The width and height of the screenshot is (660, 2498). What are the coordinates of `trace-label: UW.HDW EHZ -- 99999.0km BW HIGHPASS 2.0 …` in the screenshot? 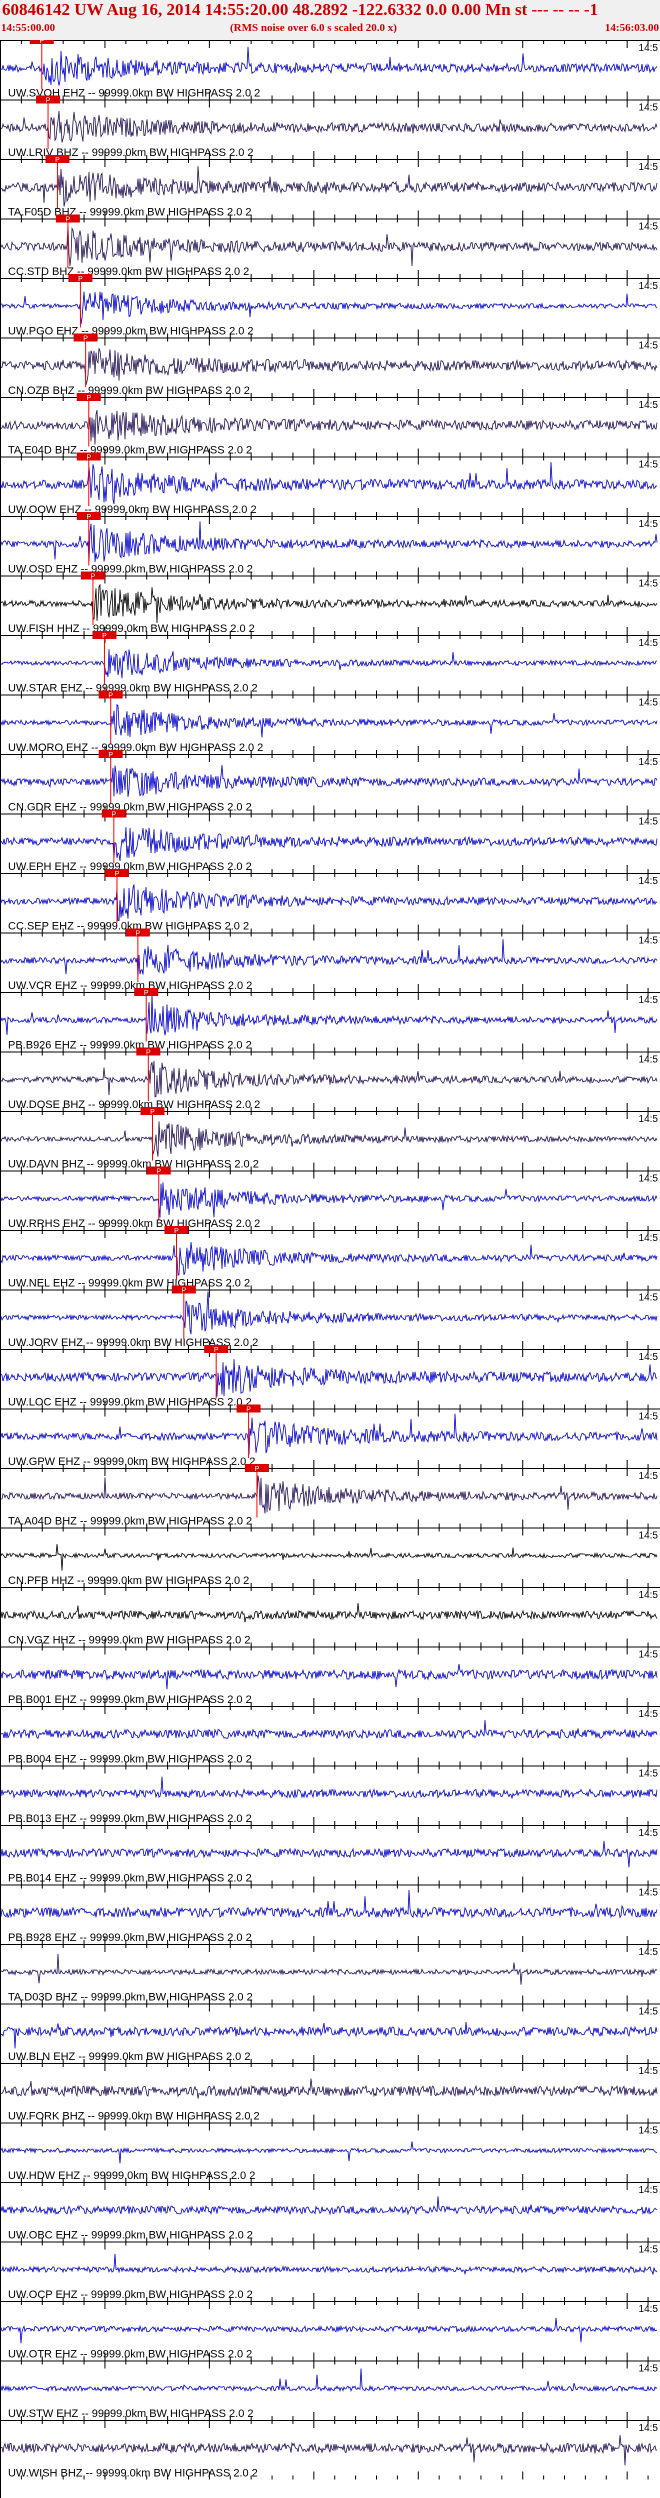 It's located at (131, 2176).